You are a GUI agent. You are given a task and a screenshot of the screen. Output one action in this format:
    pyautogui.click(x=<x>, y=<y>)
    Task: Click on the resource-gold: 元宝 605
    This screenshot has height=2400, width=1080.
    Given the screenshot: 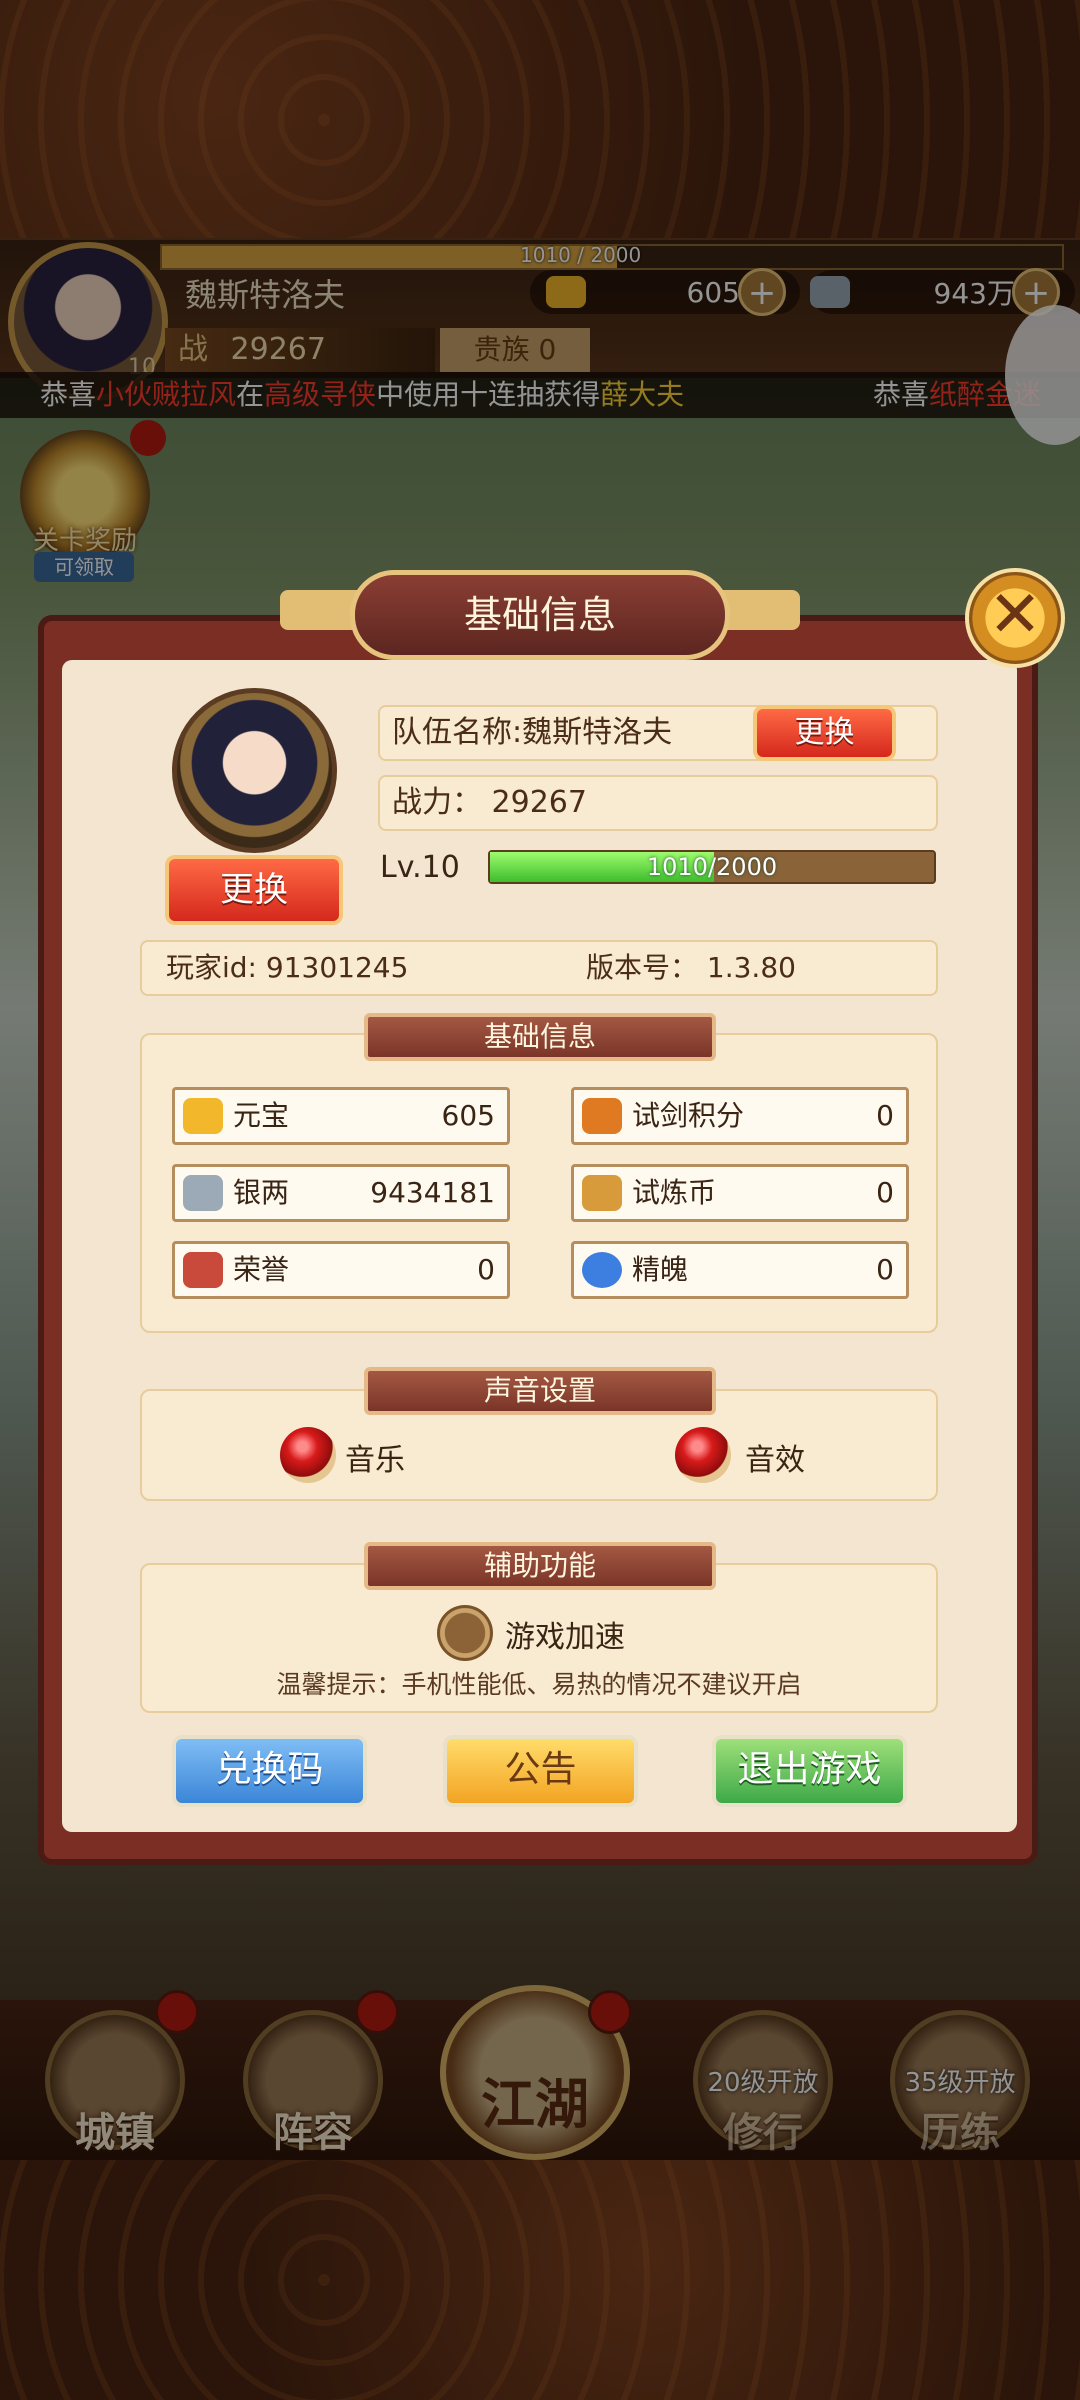 What is the action you would take?
    pyautogui.click(x=341, y=1116)
    